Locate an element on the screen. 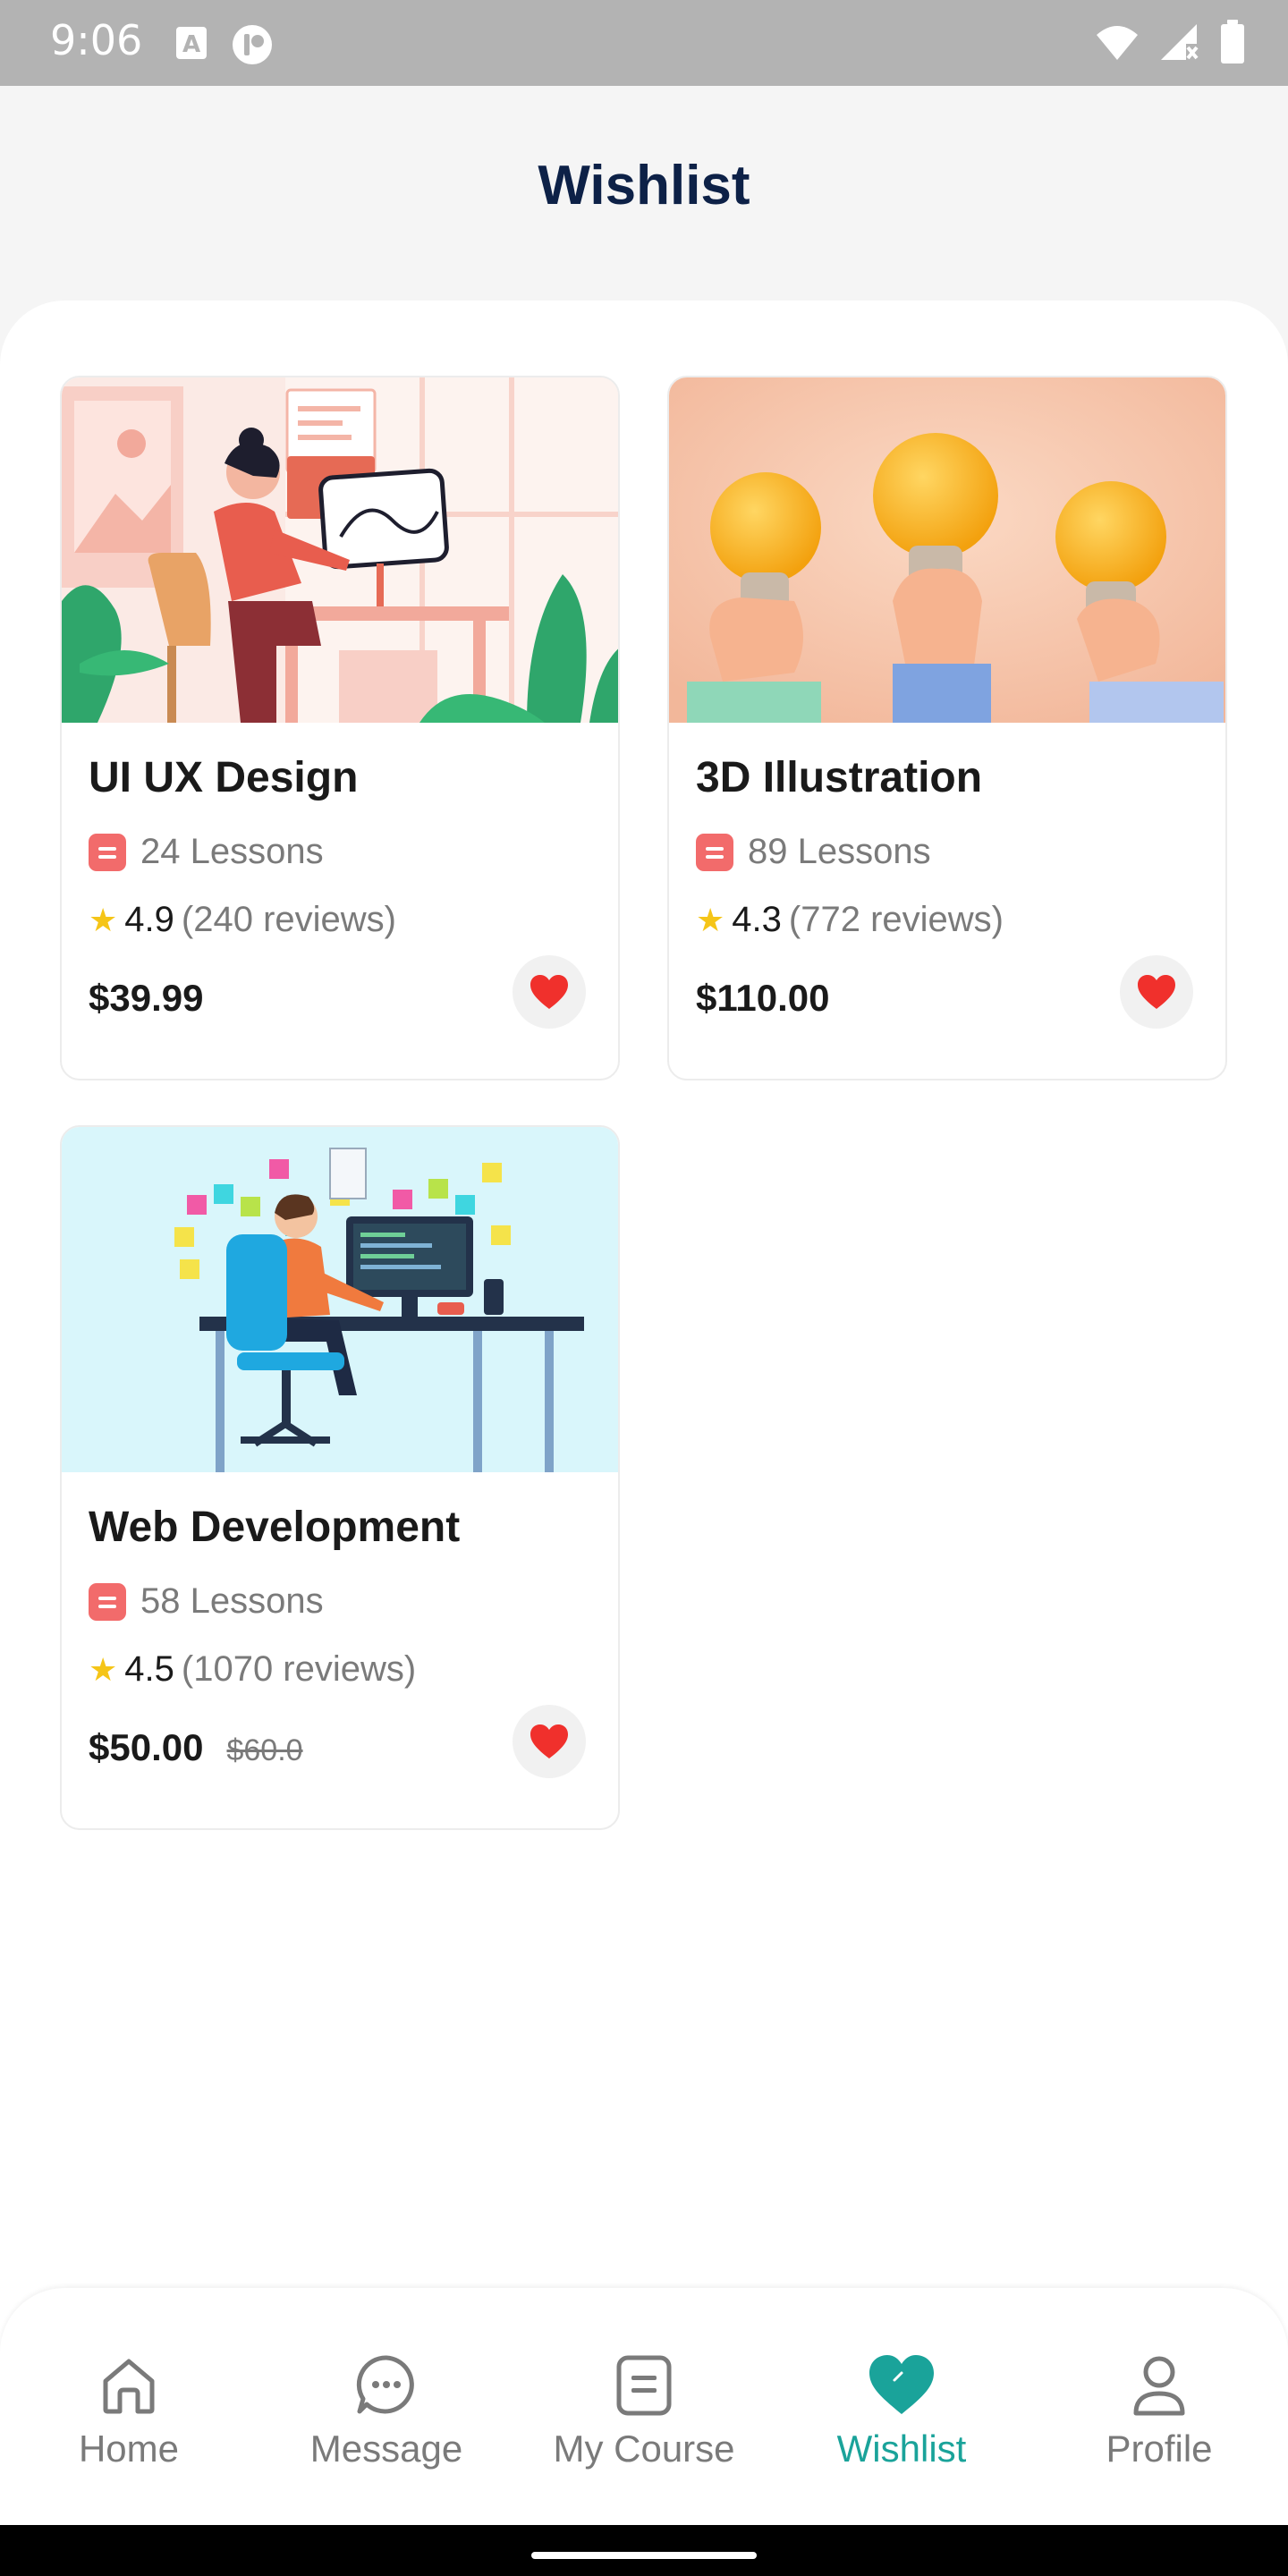 The width and height of the screenshot is (1288, 2576). course-price: $50.00 is located at coordinates (146, 1747).